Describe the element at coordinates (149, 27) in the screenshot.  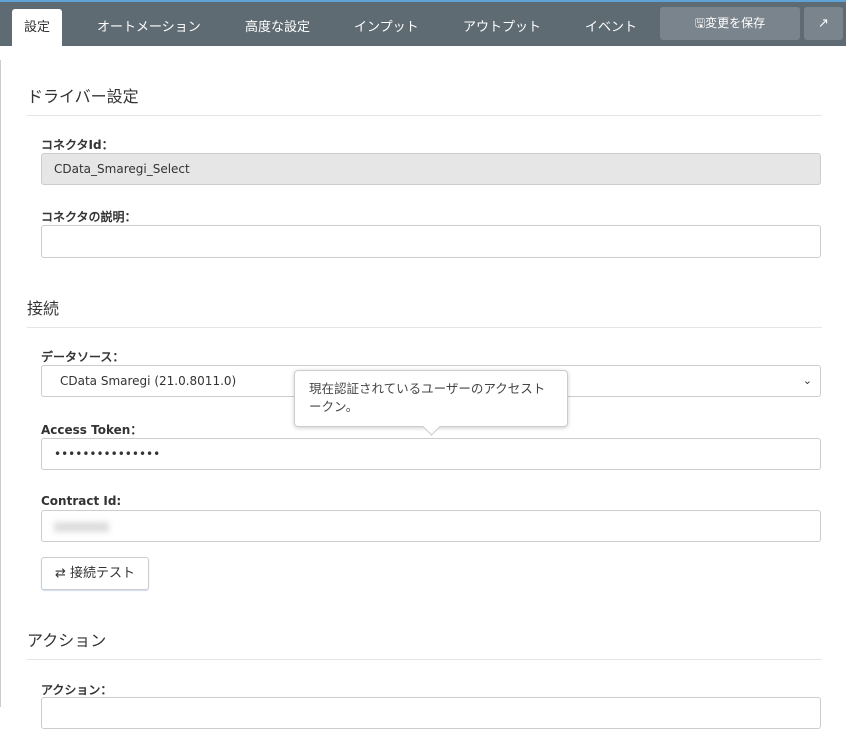
I see `tab-automation: オートメーション` at that location.